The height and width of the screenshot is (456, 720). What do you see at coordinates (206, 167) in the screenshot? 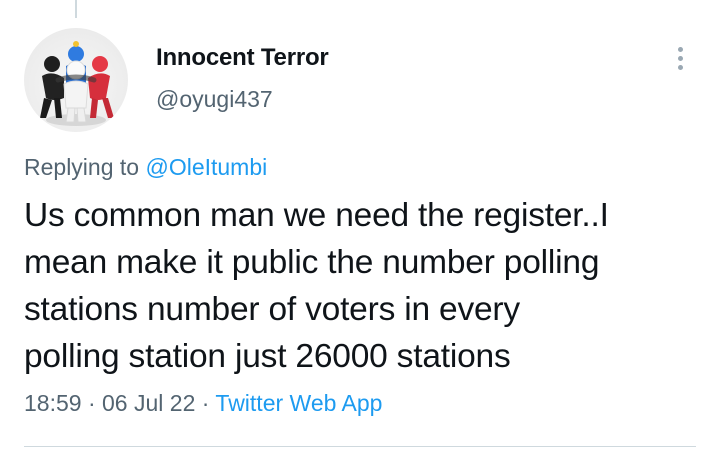
I see `reply-mention-link: @OleItumbi` at bounding box center [206, 167].